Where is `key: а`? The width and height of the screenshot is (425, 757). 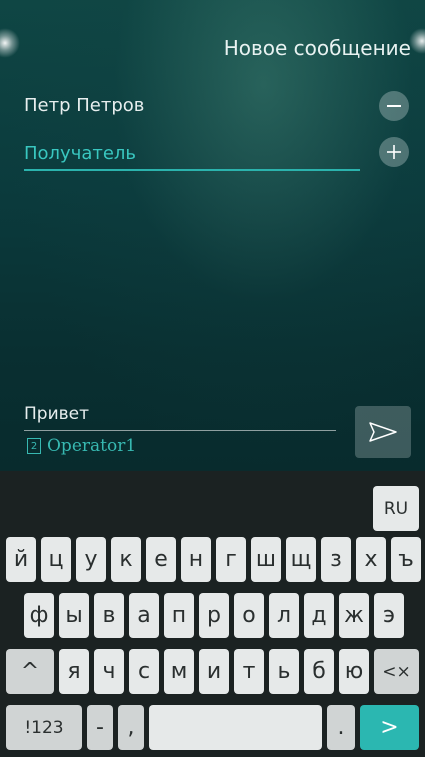
key: а is located at coordinates (144, 615).